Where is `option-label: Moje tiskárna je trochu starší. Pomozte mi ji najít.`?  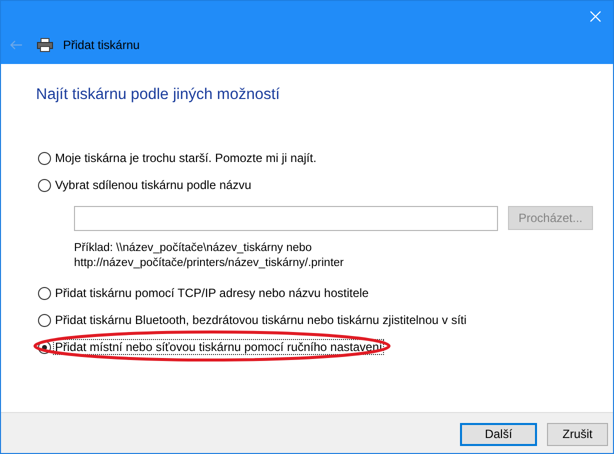 option-label: Moje tiskárna je trochu starší. Pomozte mi ji najít. is located at coordinates (186, 158).